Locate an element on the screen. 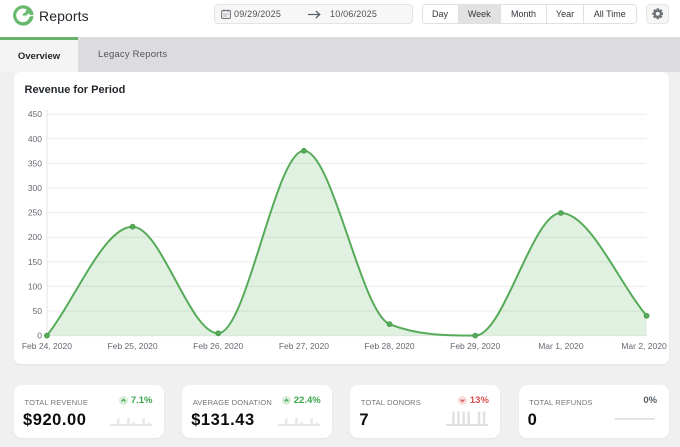  svg-text: Feb 27, 2020 is located at coordinates (304, 346).